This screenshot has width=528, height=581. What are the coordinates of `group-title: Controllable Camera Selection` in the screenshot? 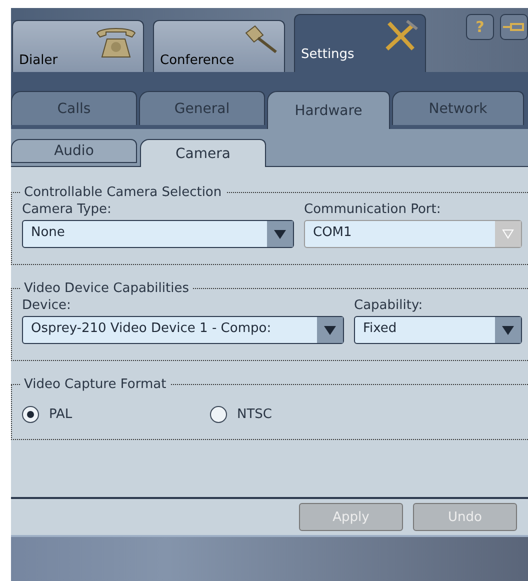 It's located at (123, 192).